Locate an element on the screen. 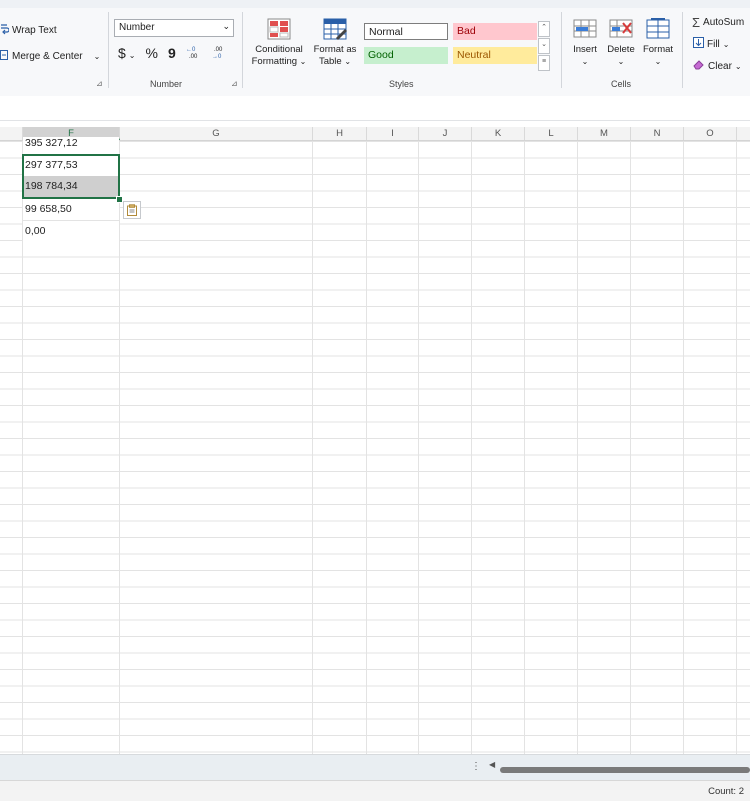 This screenshot has width=750, height=801. insert-cells-button: Insert ⌄ is located at coordinates (585, 43).